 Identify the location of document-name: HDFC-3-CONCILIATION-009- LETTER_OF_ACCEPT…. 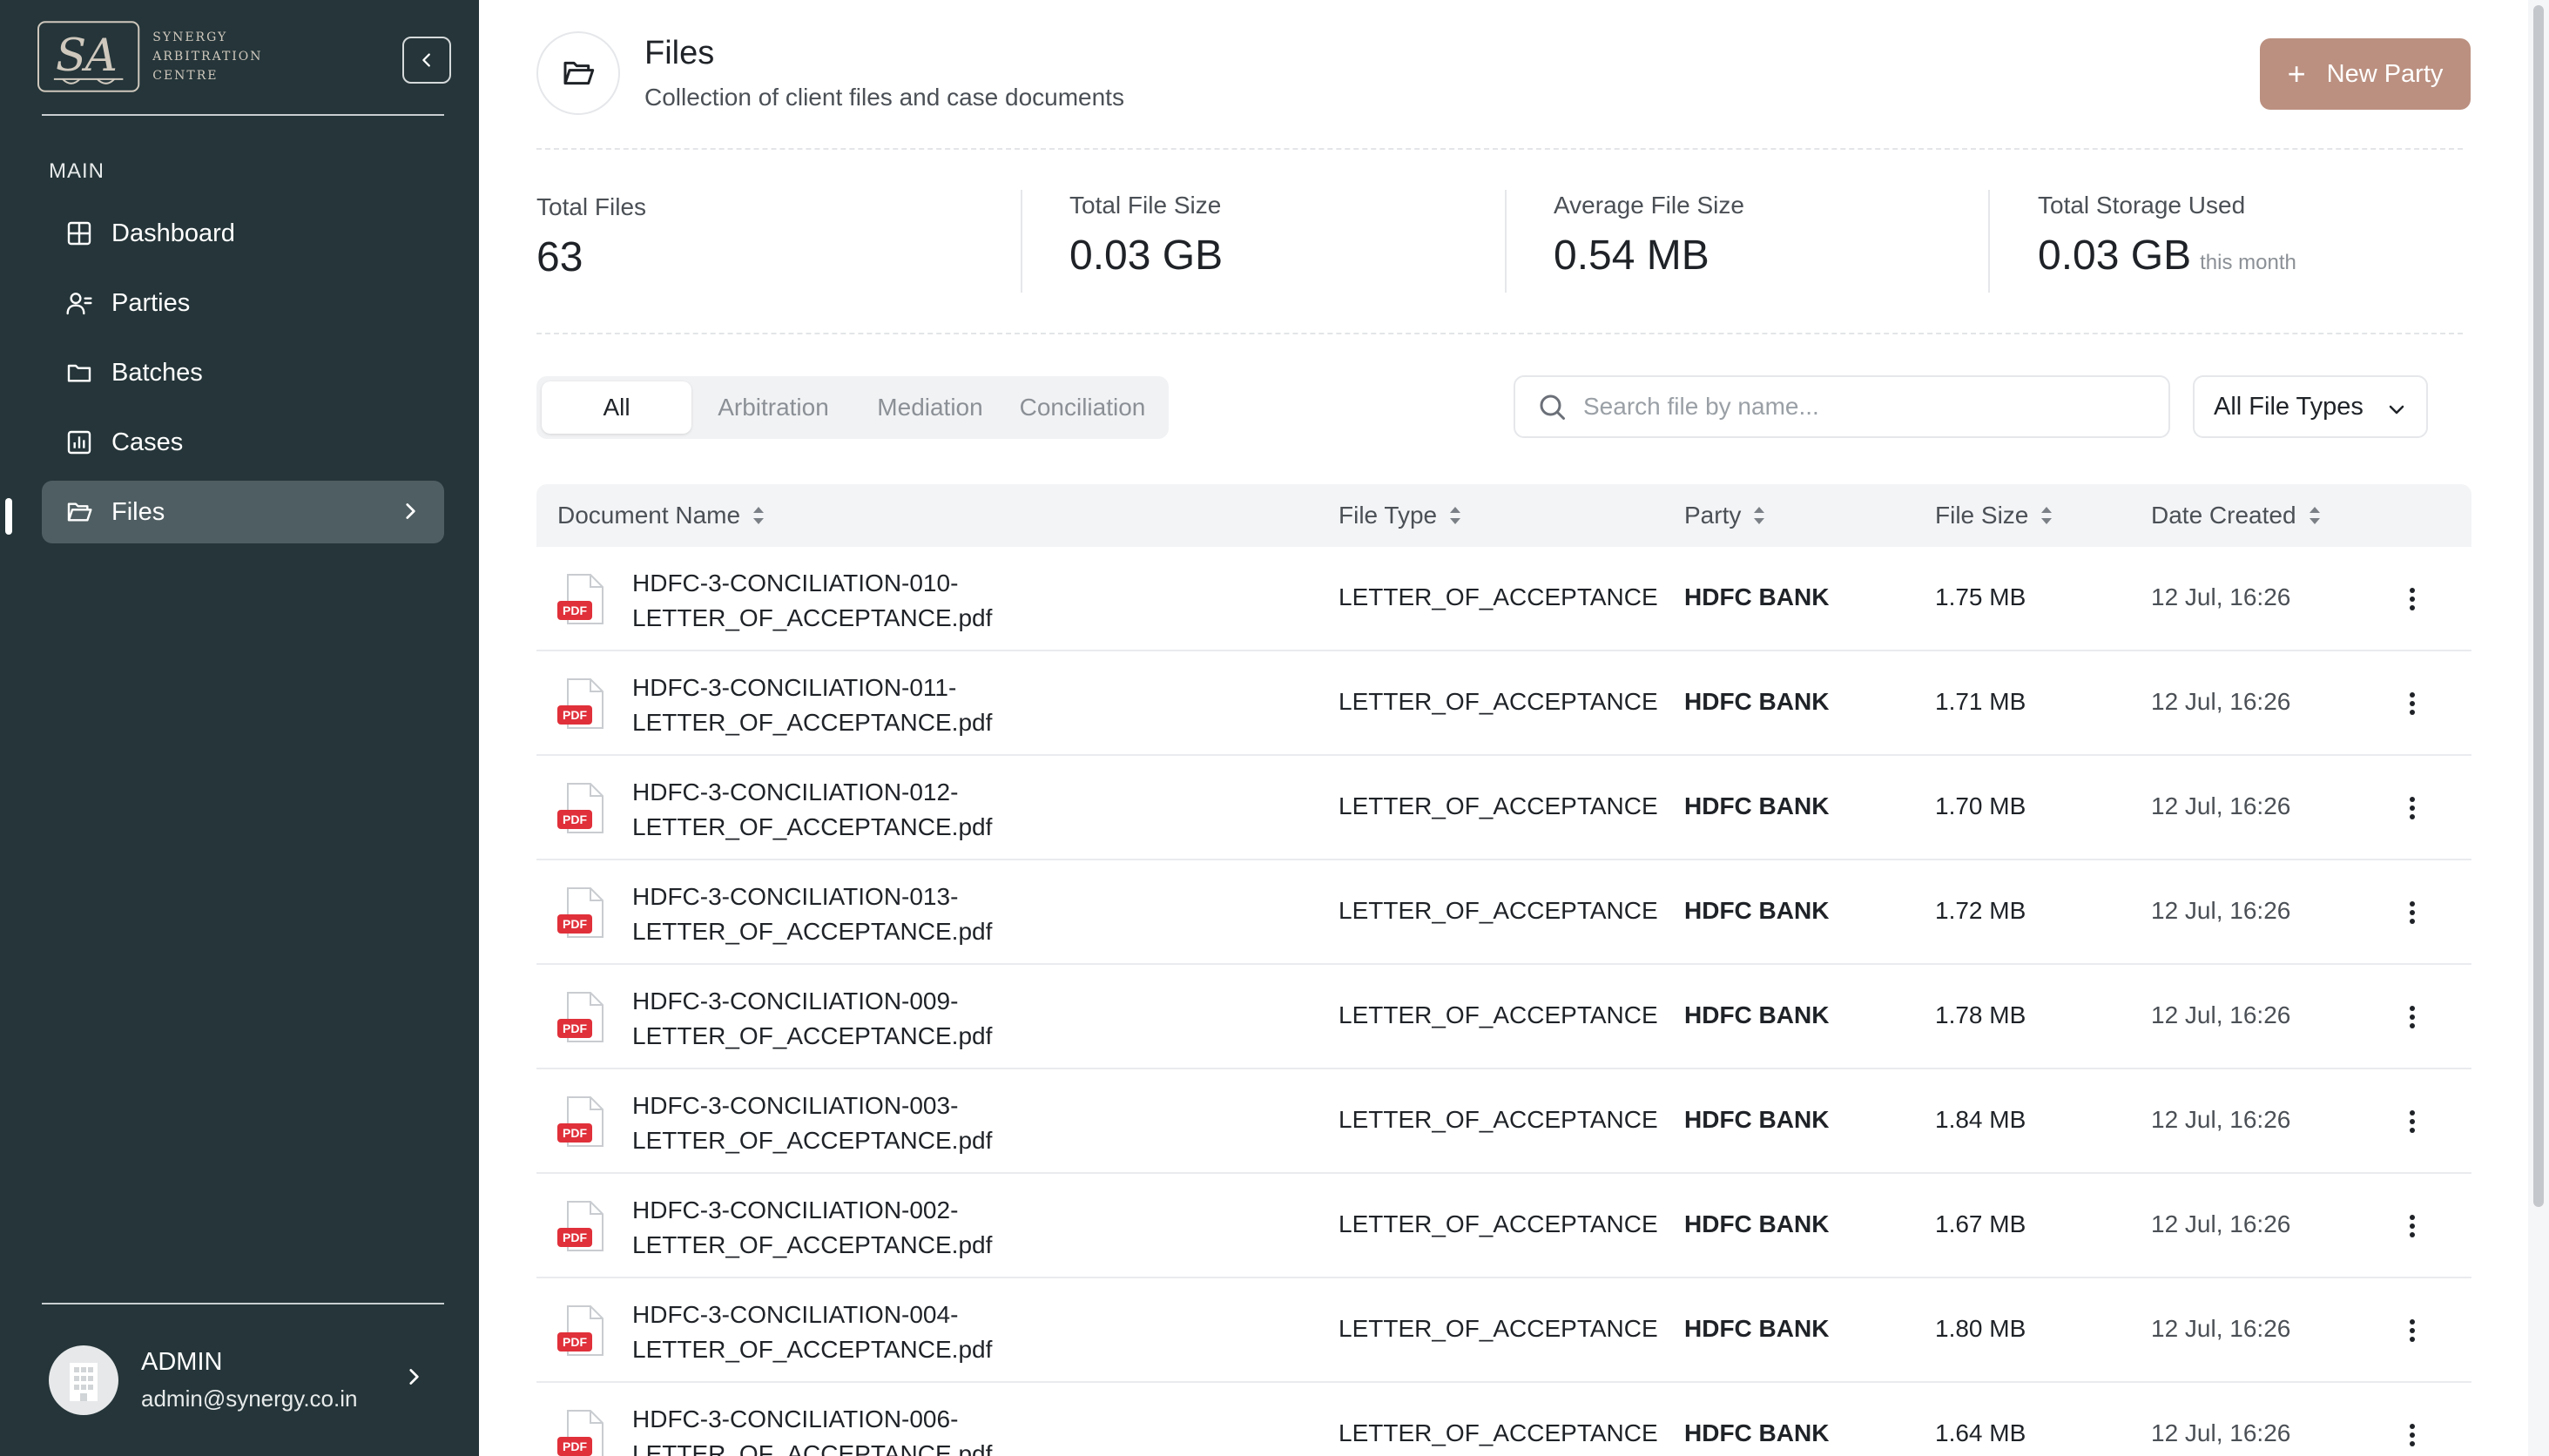
(815, 1019).